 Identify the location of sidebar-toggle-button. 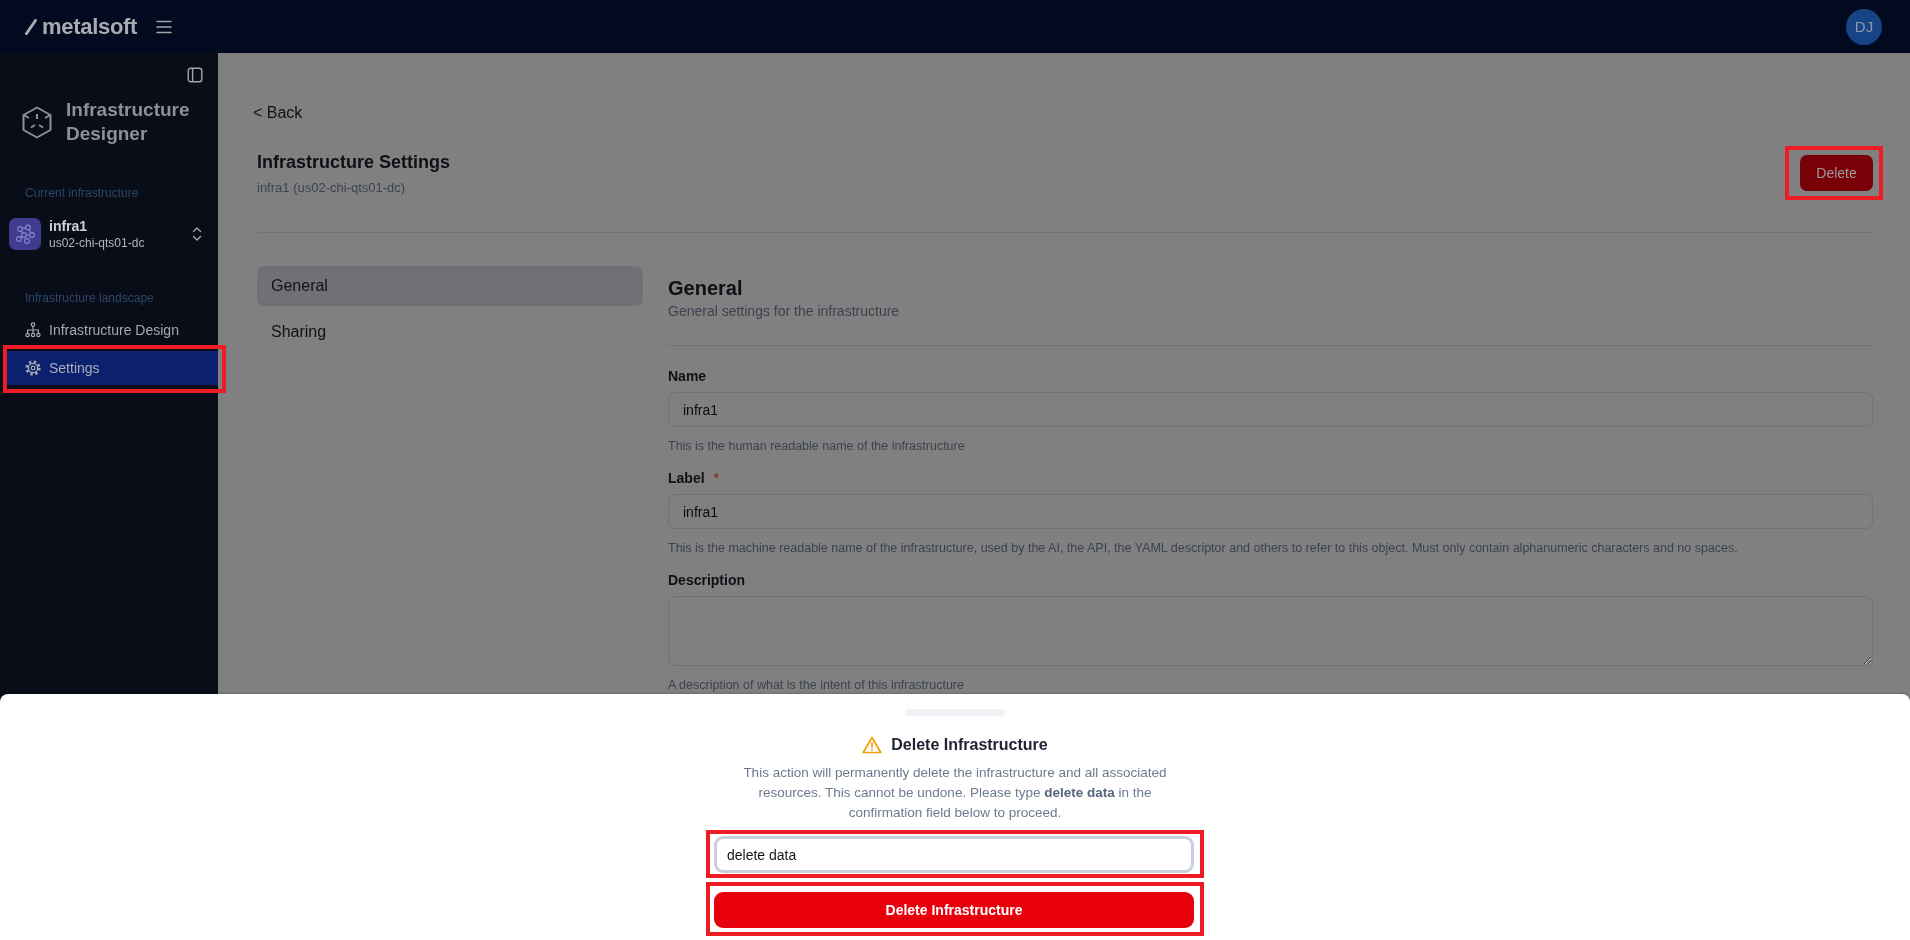
(195, 75).